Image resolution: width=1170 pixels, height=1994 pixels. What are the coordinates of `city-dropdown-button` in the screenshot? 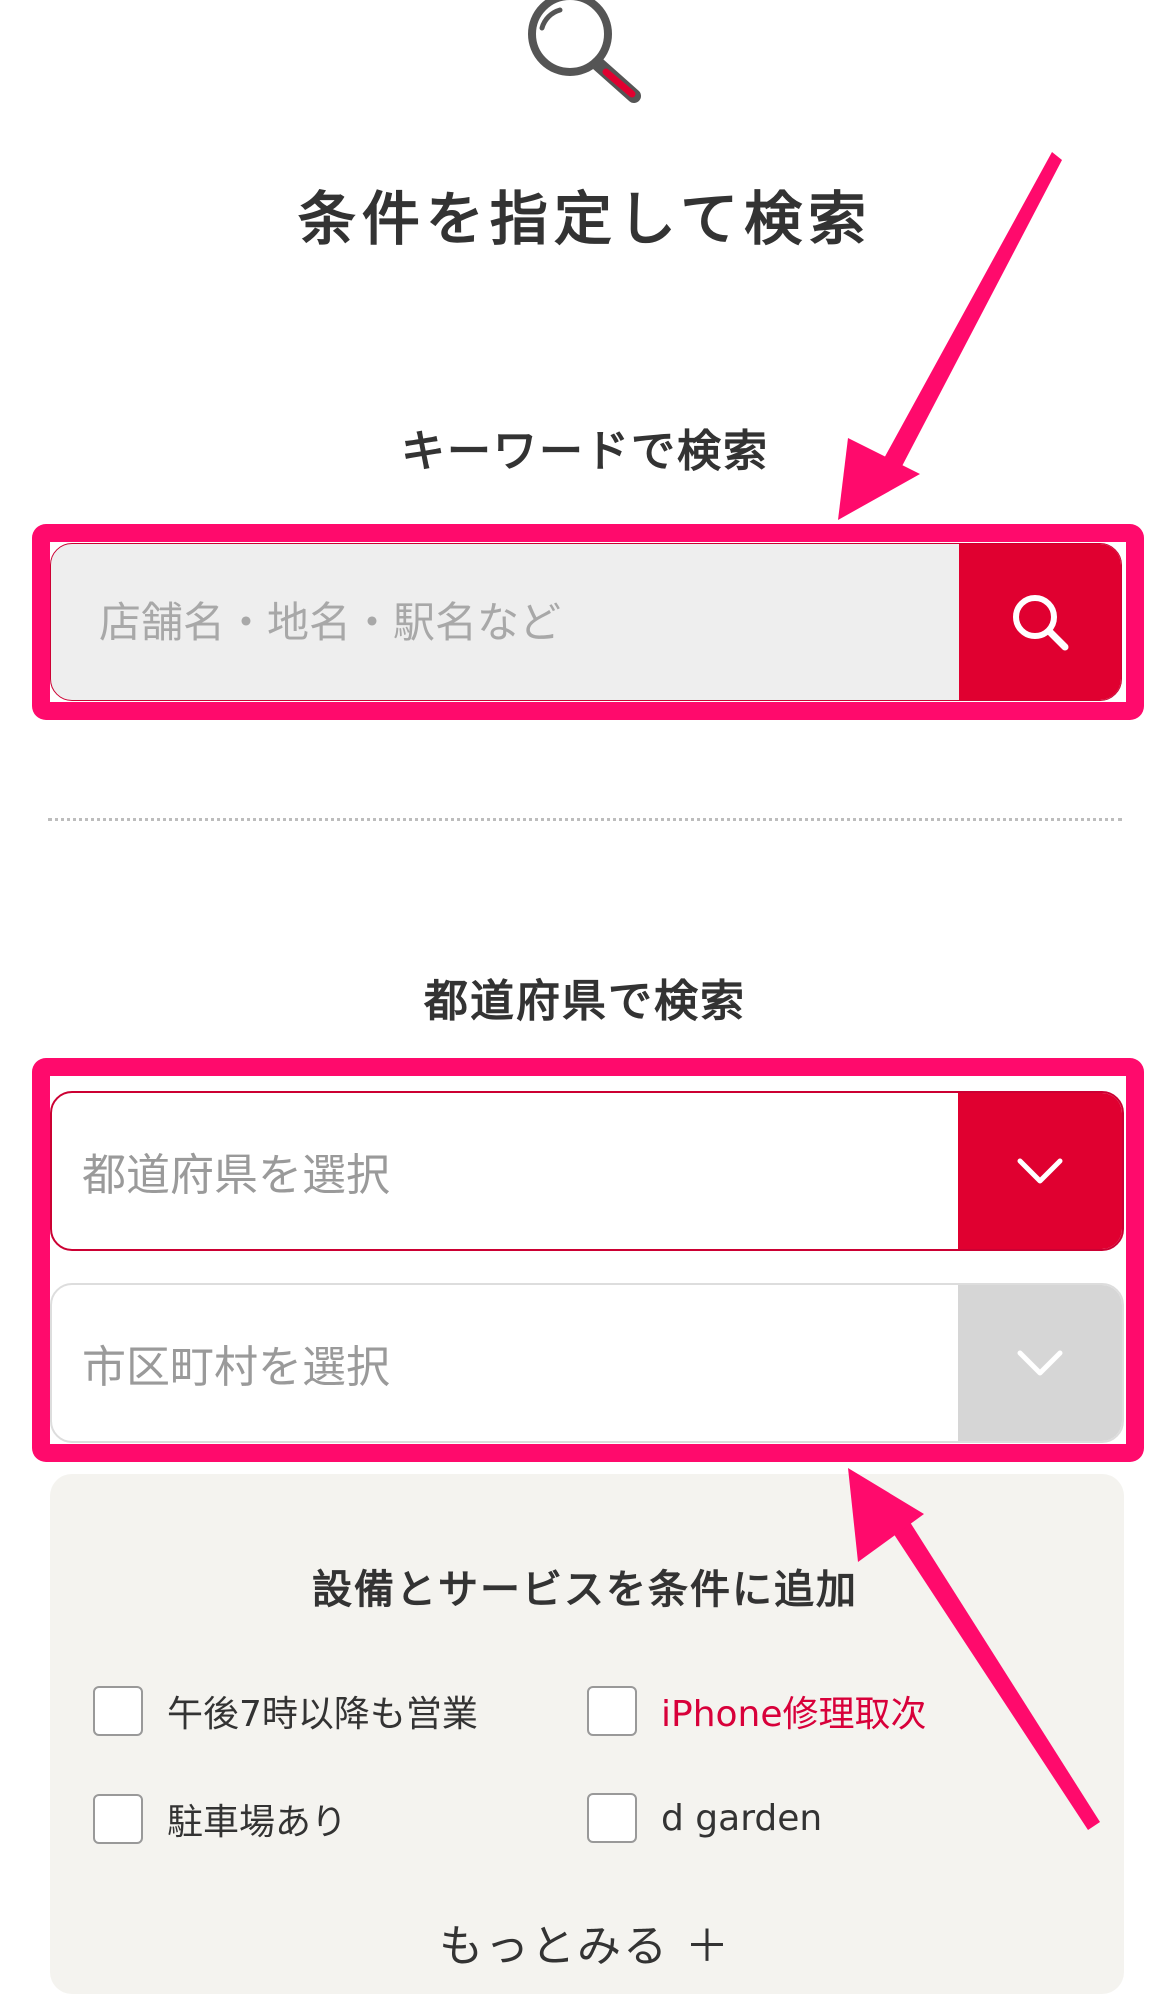 It's located at (1040, 1363).